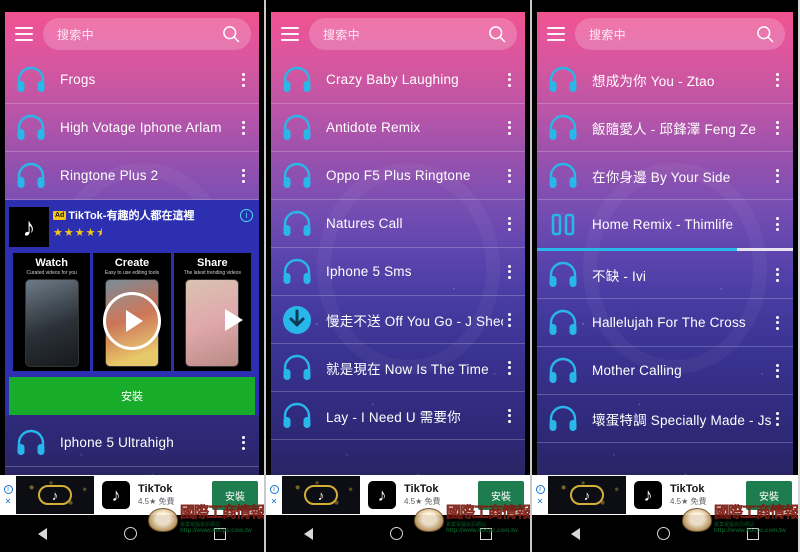 The image size is (800, 552). What do you see at coordinates (665, 419) in the screenshot?
I see `list-item: 壞蛋特調 Specially Made - Jsheon` at bounding box center [665, 419].